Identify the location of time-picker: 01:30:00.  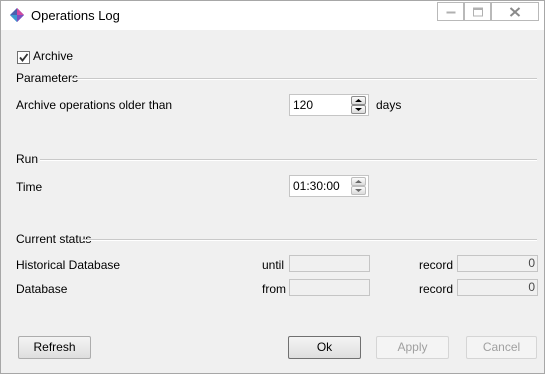
(329, 186).